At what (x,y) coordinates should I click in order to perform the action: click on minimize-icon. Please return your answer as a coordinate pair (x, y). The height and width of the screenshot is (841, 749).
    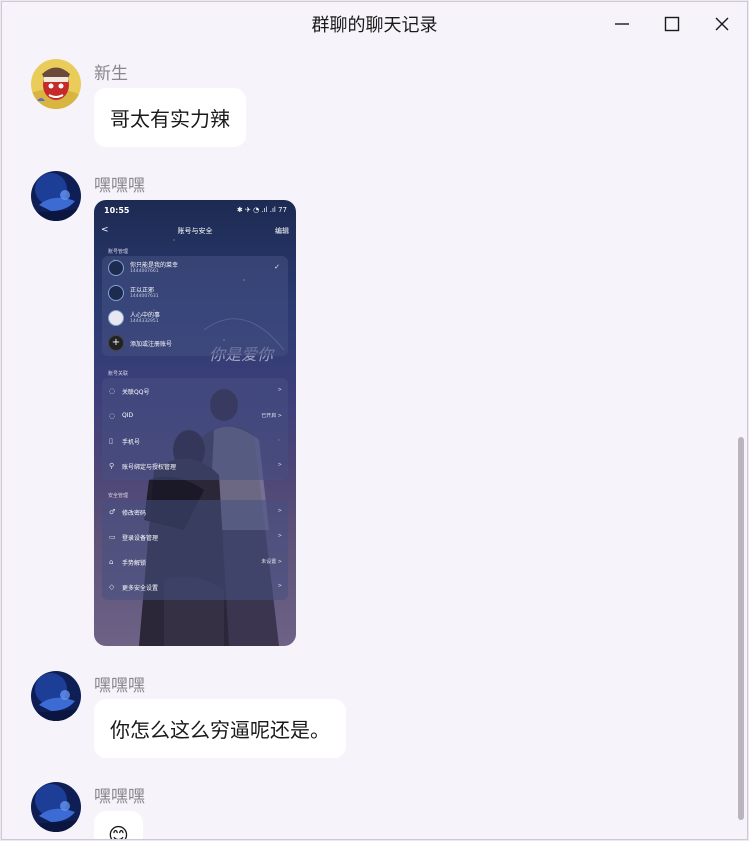
    Looking at the image, I should click on (622, 24).